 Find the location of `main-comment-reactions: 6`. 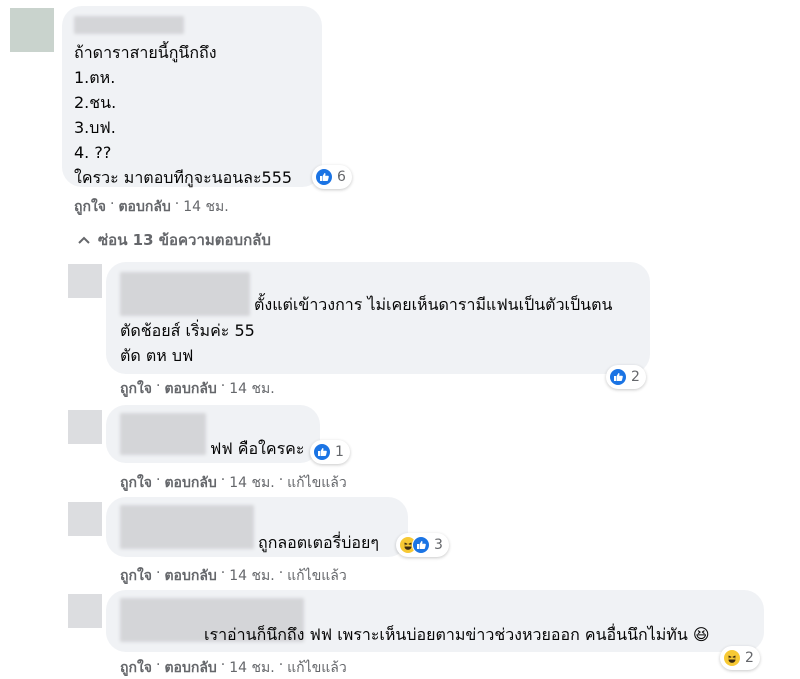

main-comment-reactions: 6 is located at coordinates (332, 177).